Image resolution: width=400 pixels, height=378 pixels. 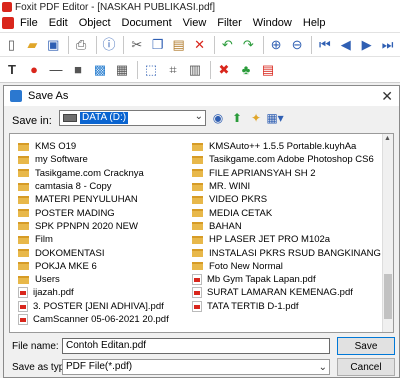 What do you see at coordinates (136, 45) in the screenshot?
I see `cut-icon: ✂` at bounding box center [136, 45].